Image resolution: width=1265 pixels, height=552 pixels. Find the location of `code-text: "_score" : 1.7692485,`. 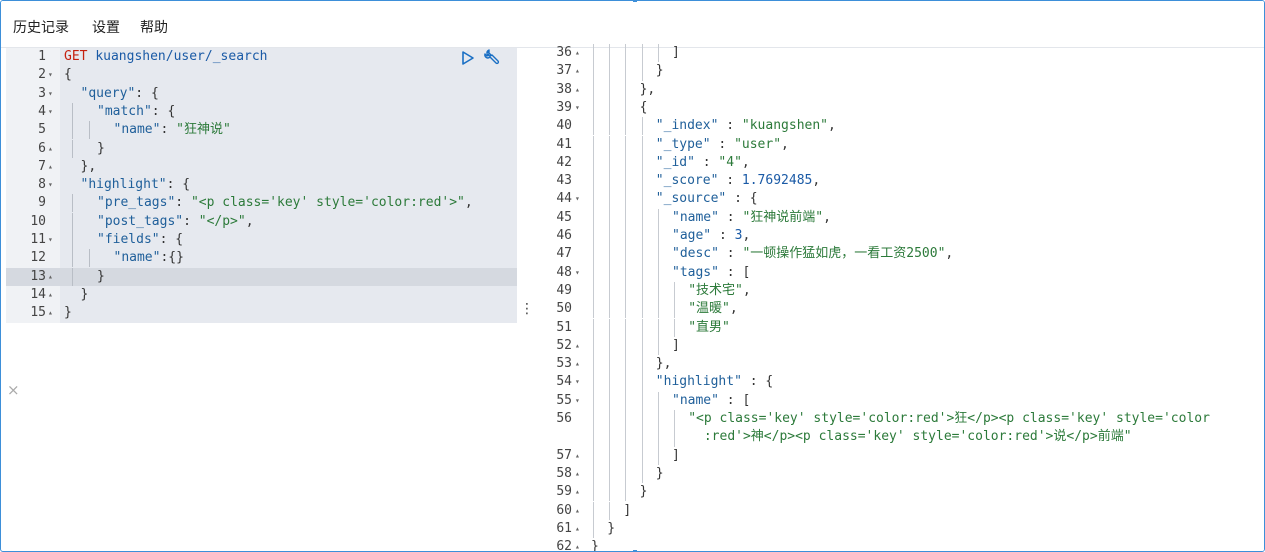

code-text: "_score" : 1.7692485, is located at coordinates (738, 181).